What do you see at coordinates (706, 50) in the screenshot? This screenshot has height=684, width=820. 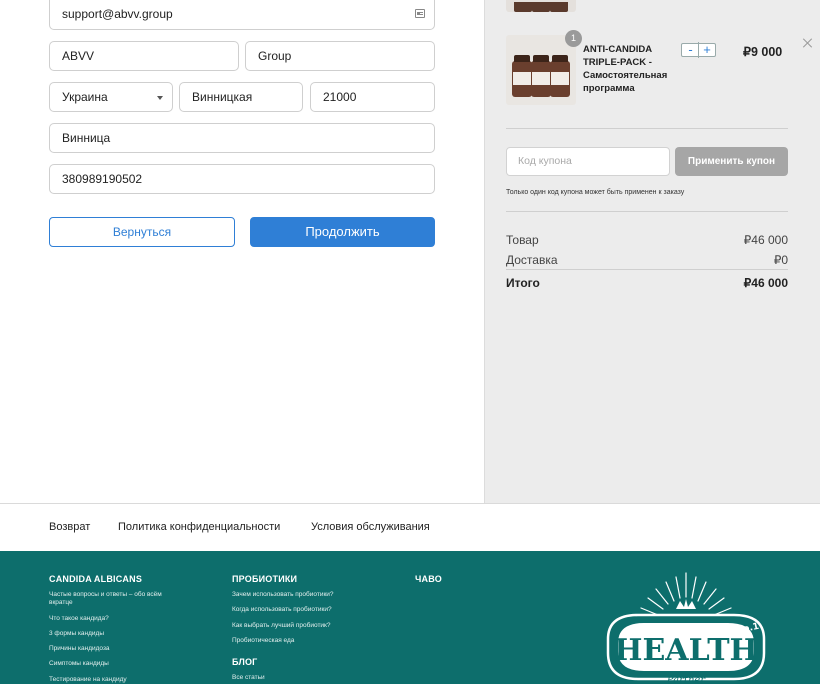 I see `increase-quantity-button: +` at bounding box center [706, 50].